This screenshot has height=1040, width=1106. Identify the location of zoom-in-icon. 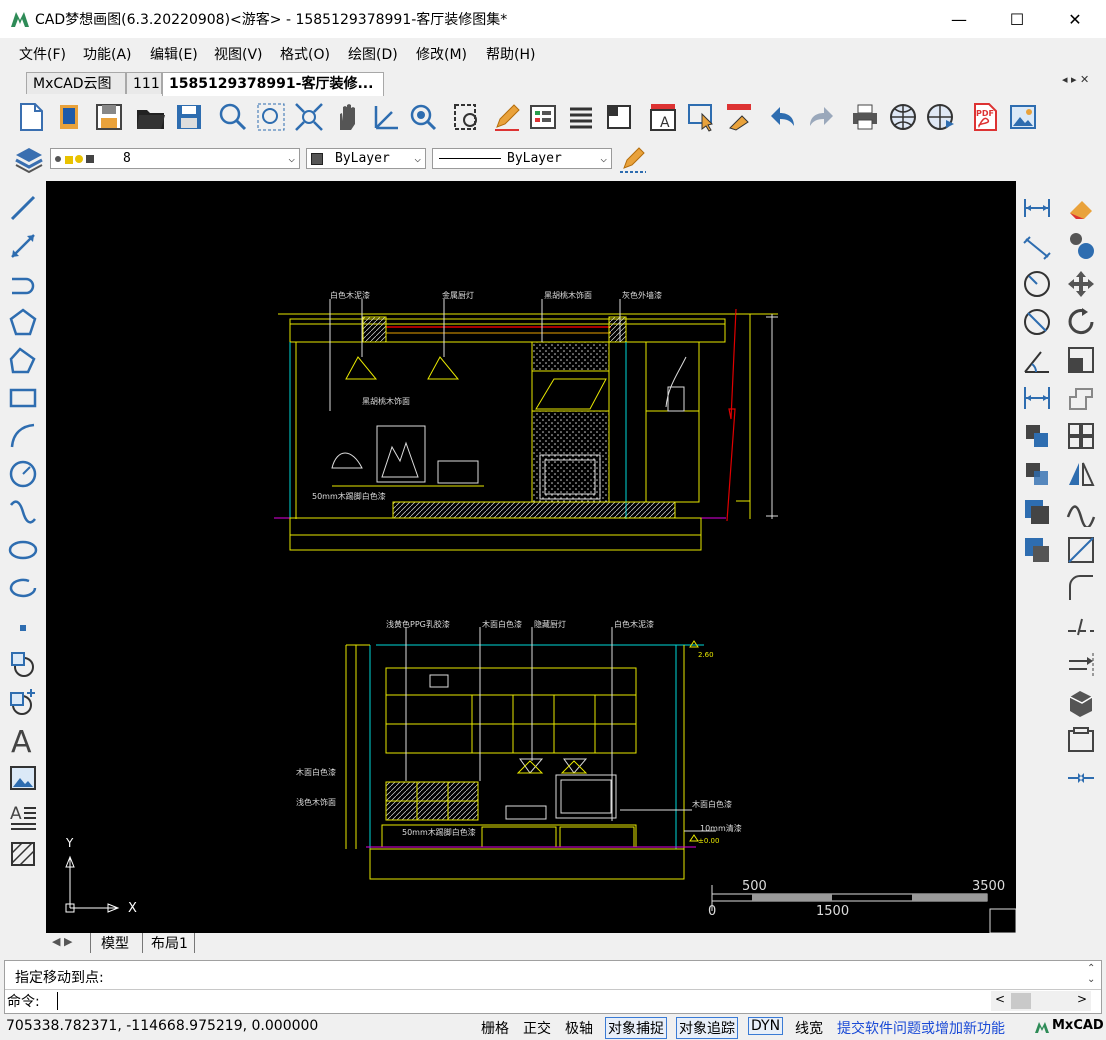
(233, 117).